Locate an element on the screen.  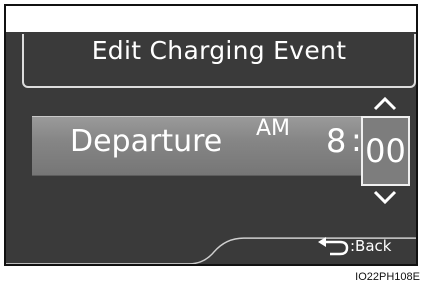
figure-caption: IO22PH108E is located at coordinates (387, 277).